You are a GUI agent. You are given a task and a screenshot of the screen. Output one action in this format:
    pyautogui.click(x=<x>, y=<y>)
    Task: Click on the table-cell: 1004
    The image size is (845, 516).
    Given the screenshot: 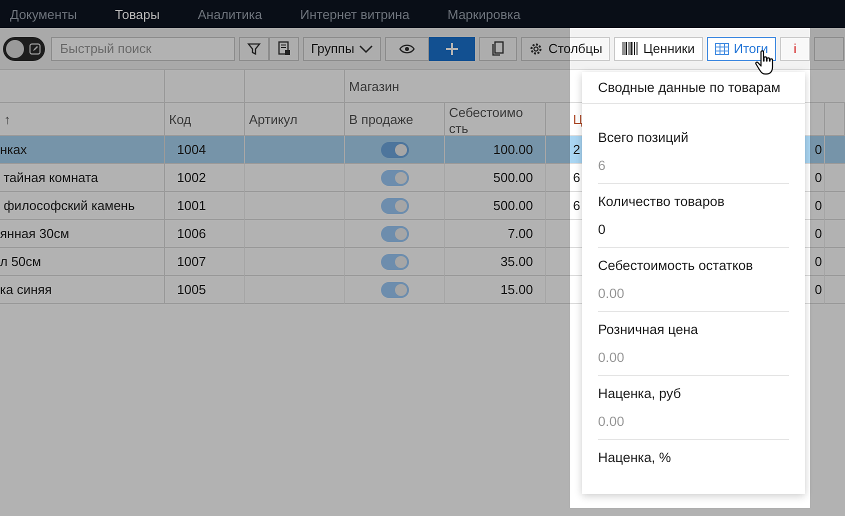 What is the action you would take?
    pyautogui.click(x=205, y=150)
    